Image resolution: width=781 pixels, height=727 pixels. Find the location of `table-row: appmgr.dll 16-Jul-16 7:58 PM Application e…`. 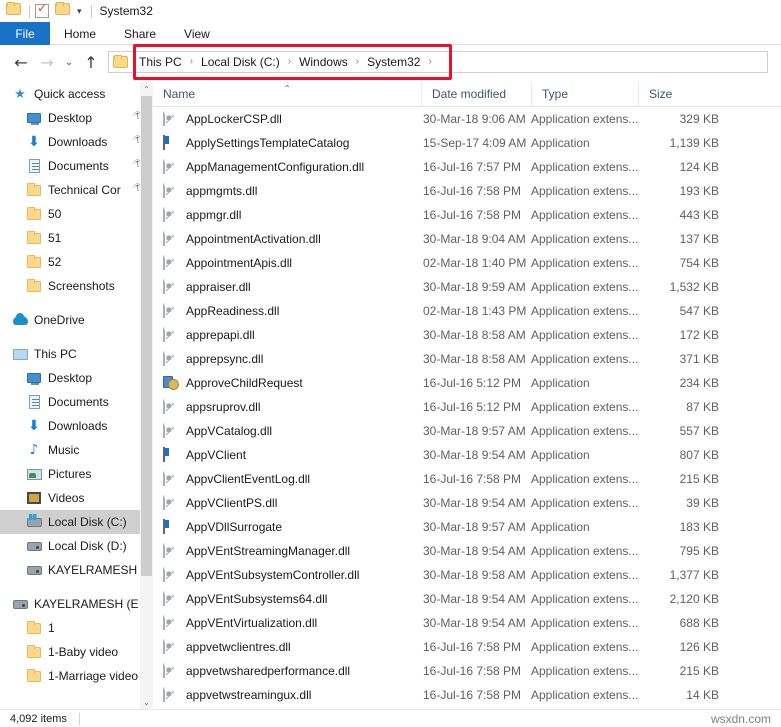

table-row: appmgr.dll 16-Jul-16 7:58 PM Application e… is located at coordinates (467, 215).